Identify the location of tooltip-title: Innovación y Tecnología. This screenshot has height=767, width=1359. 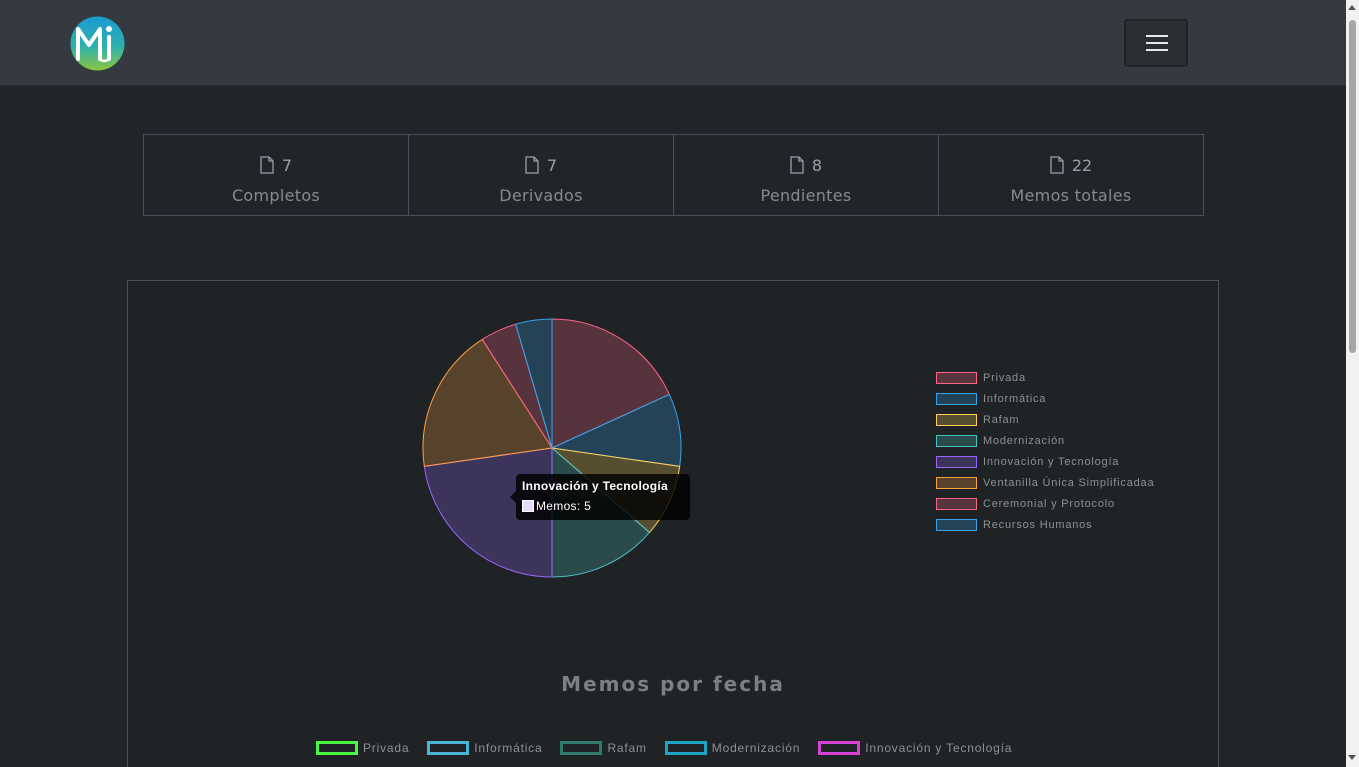
(595, 486).